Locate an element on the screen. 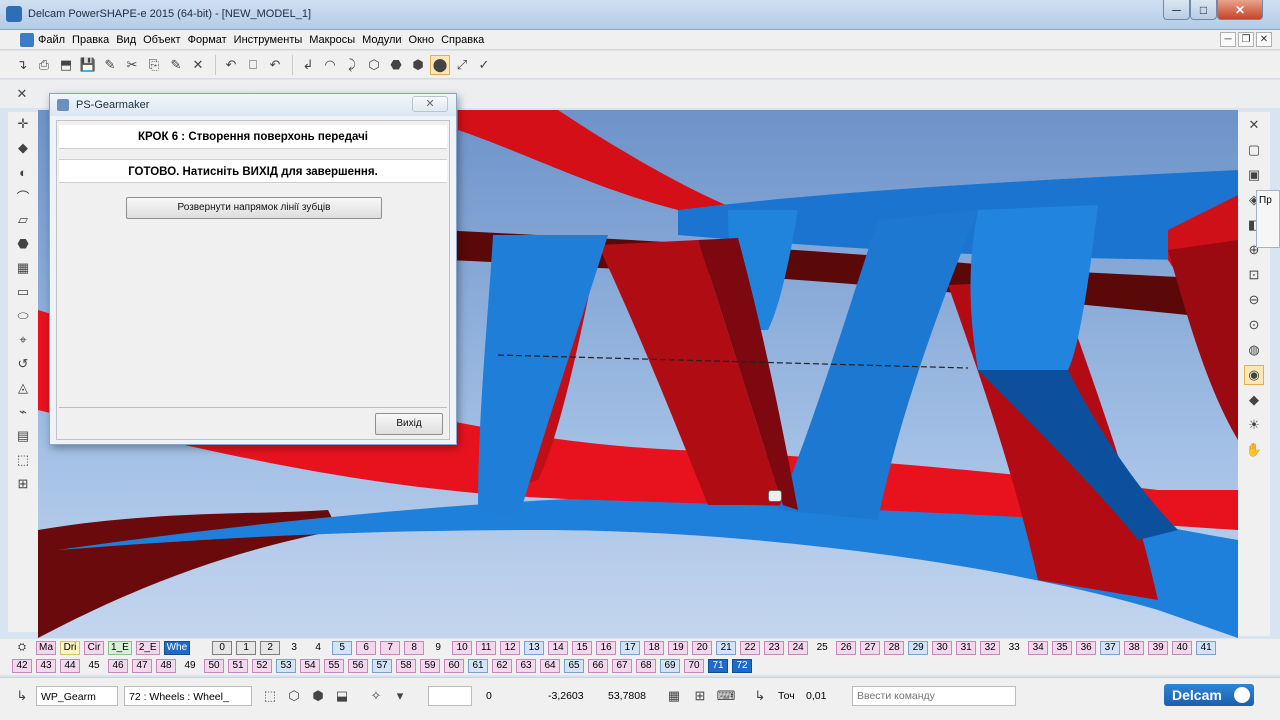 The width and height of the screenshot is (1280, 720). level-button: 31 is located at coordinates (966, 648).